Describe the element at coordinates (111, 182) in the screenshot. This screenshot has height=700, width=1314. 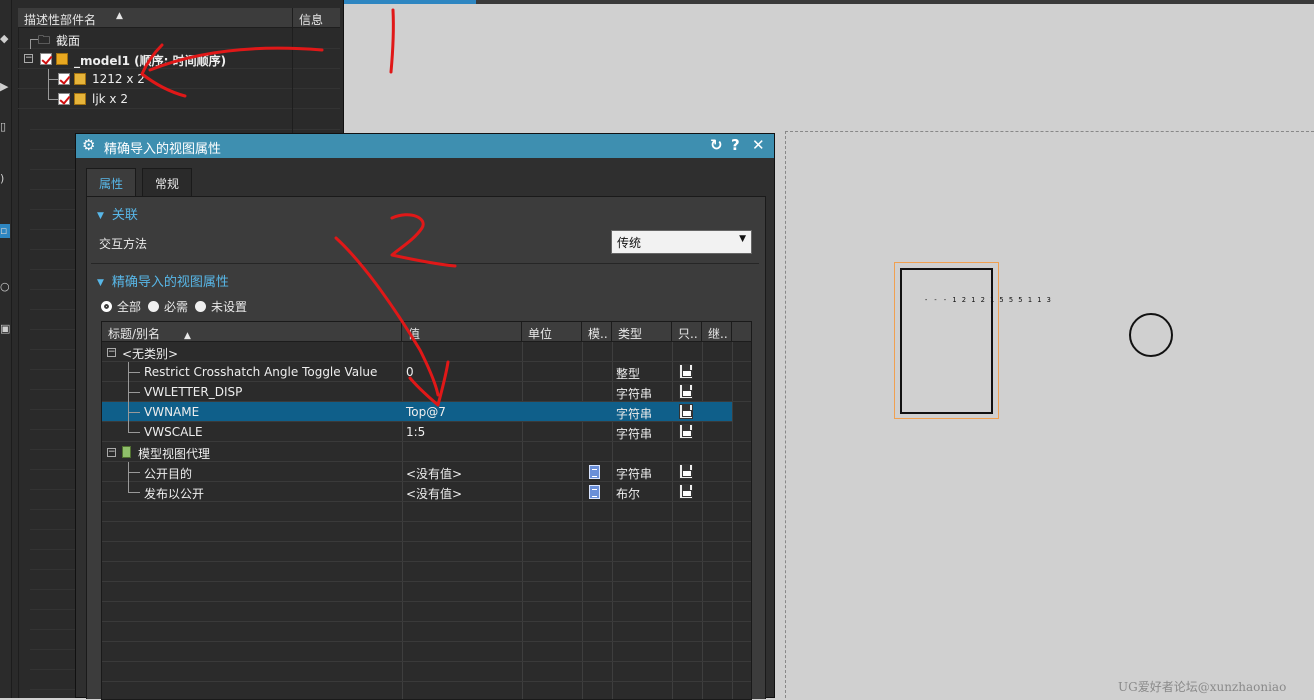
I see `tab-attributes: 属性` at that location.